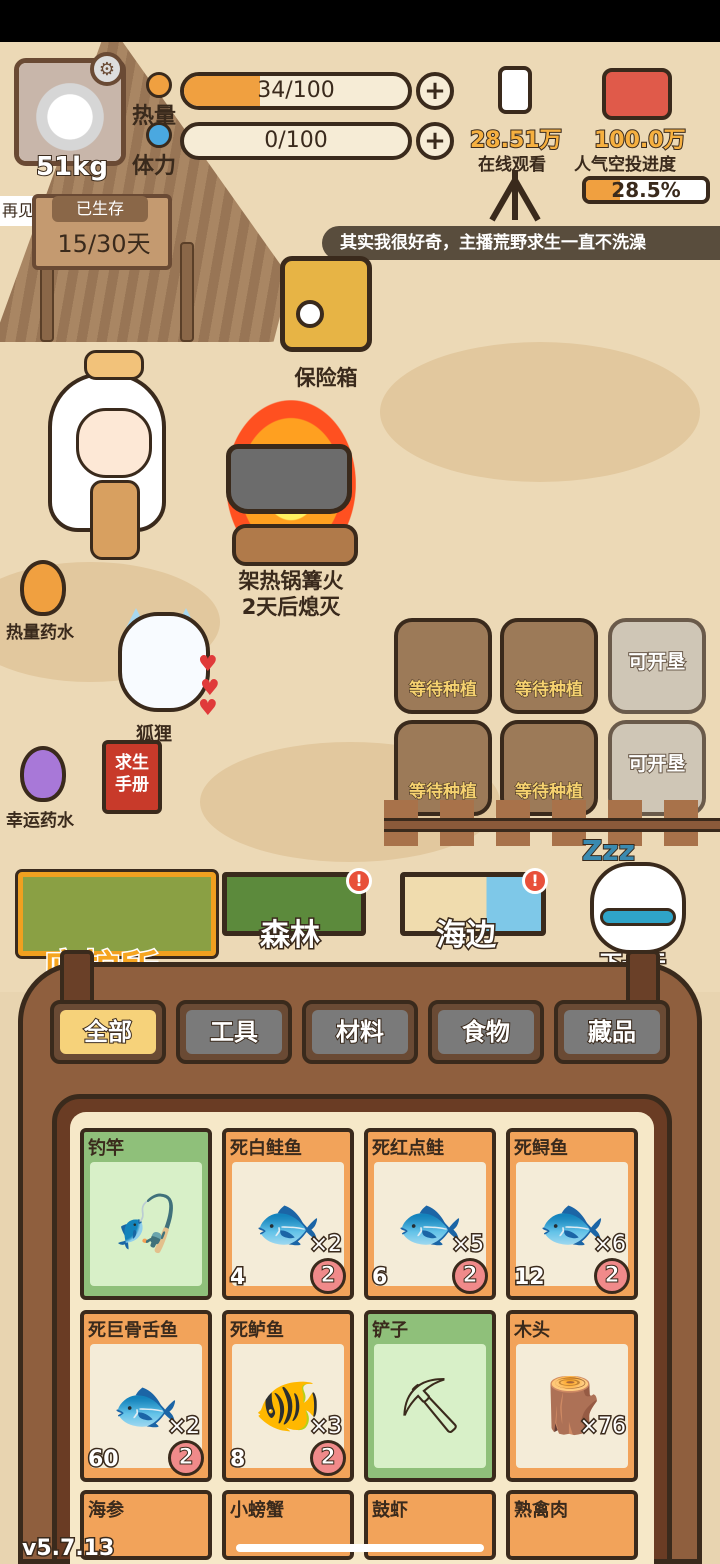  I want to click on manual-label-line1: 求生, so click(132, 763).